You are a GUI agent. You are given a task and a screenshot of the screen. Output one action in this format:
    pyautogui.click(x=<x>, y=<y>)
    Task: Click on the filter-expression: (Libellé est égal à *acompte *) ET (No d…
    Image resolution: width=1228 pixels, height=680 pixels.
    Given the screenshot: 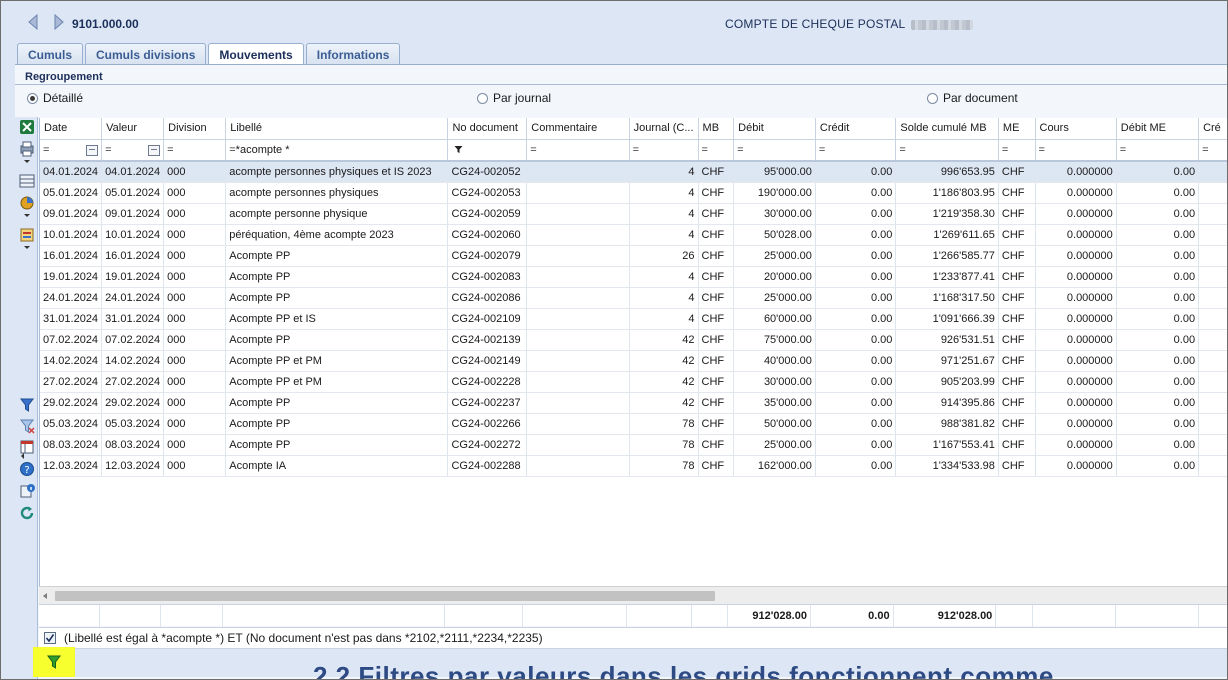 What is the action you would take?
    pyautogui.click(x=303, y=638)
    